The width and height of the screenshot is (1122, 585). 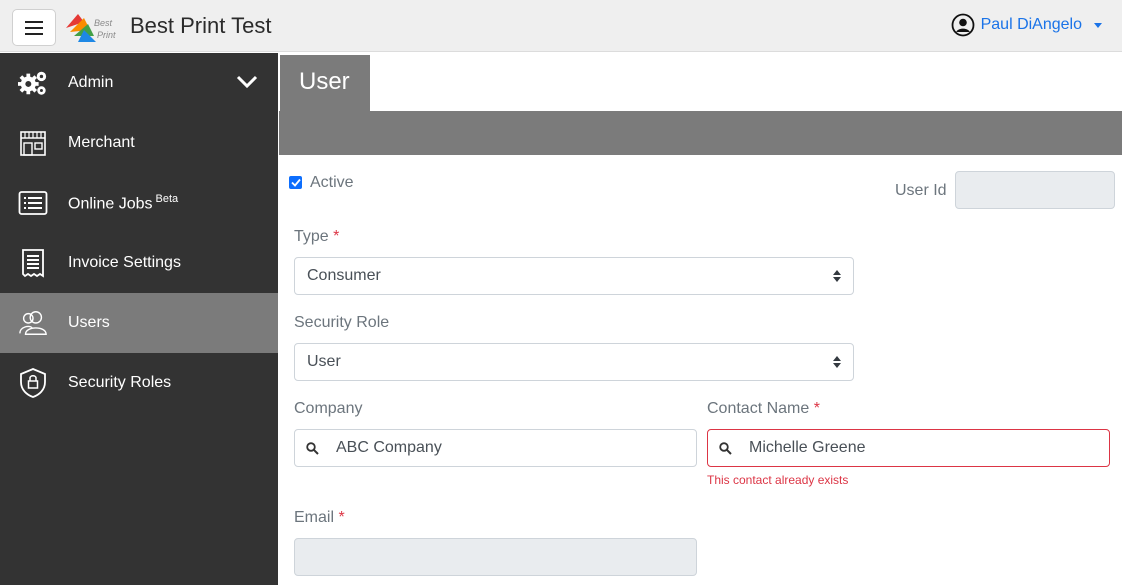 What do you see at coordinates (328, 408) in the screenshot?
I see `company-label: Company` at bounding box center [328, 408].